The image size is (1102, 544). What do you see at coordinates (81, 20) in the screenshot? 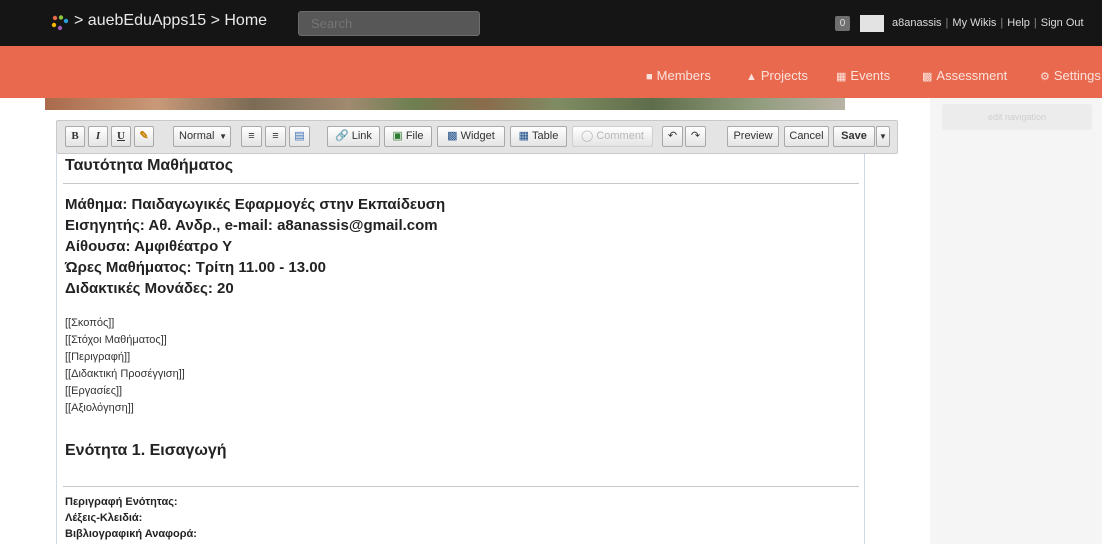
I see `breadcrumb-arrow: >` at bounding box center [81, 20].